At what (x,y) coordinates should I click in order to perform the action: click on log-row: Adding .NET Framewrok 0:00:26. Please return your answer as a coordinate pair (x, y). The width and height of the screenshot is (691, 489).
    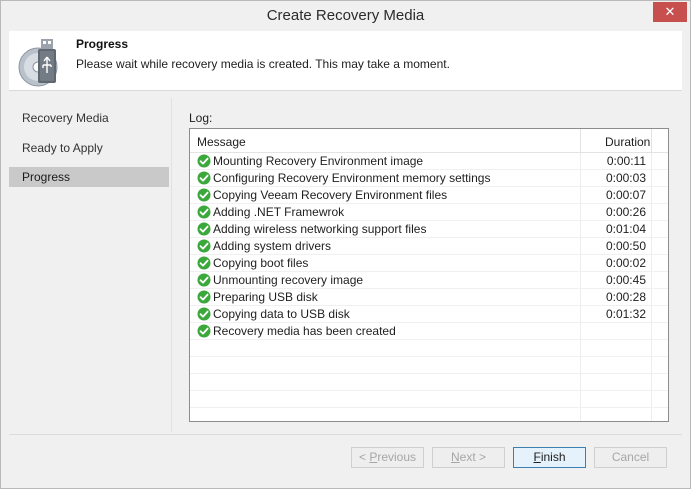
    Looking at the image, I should click on (429, 212).